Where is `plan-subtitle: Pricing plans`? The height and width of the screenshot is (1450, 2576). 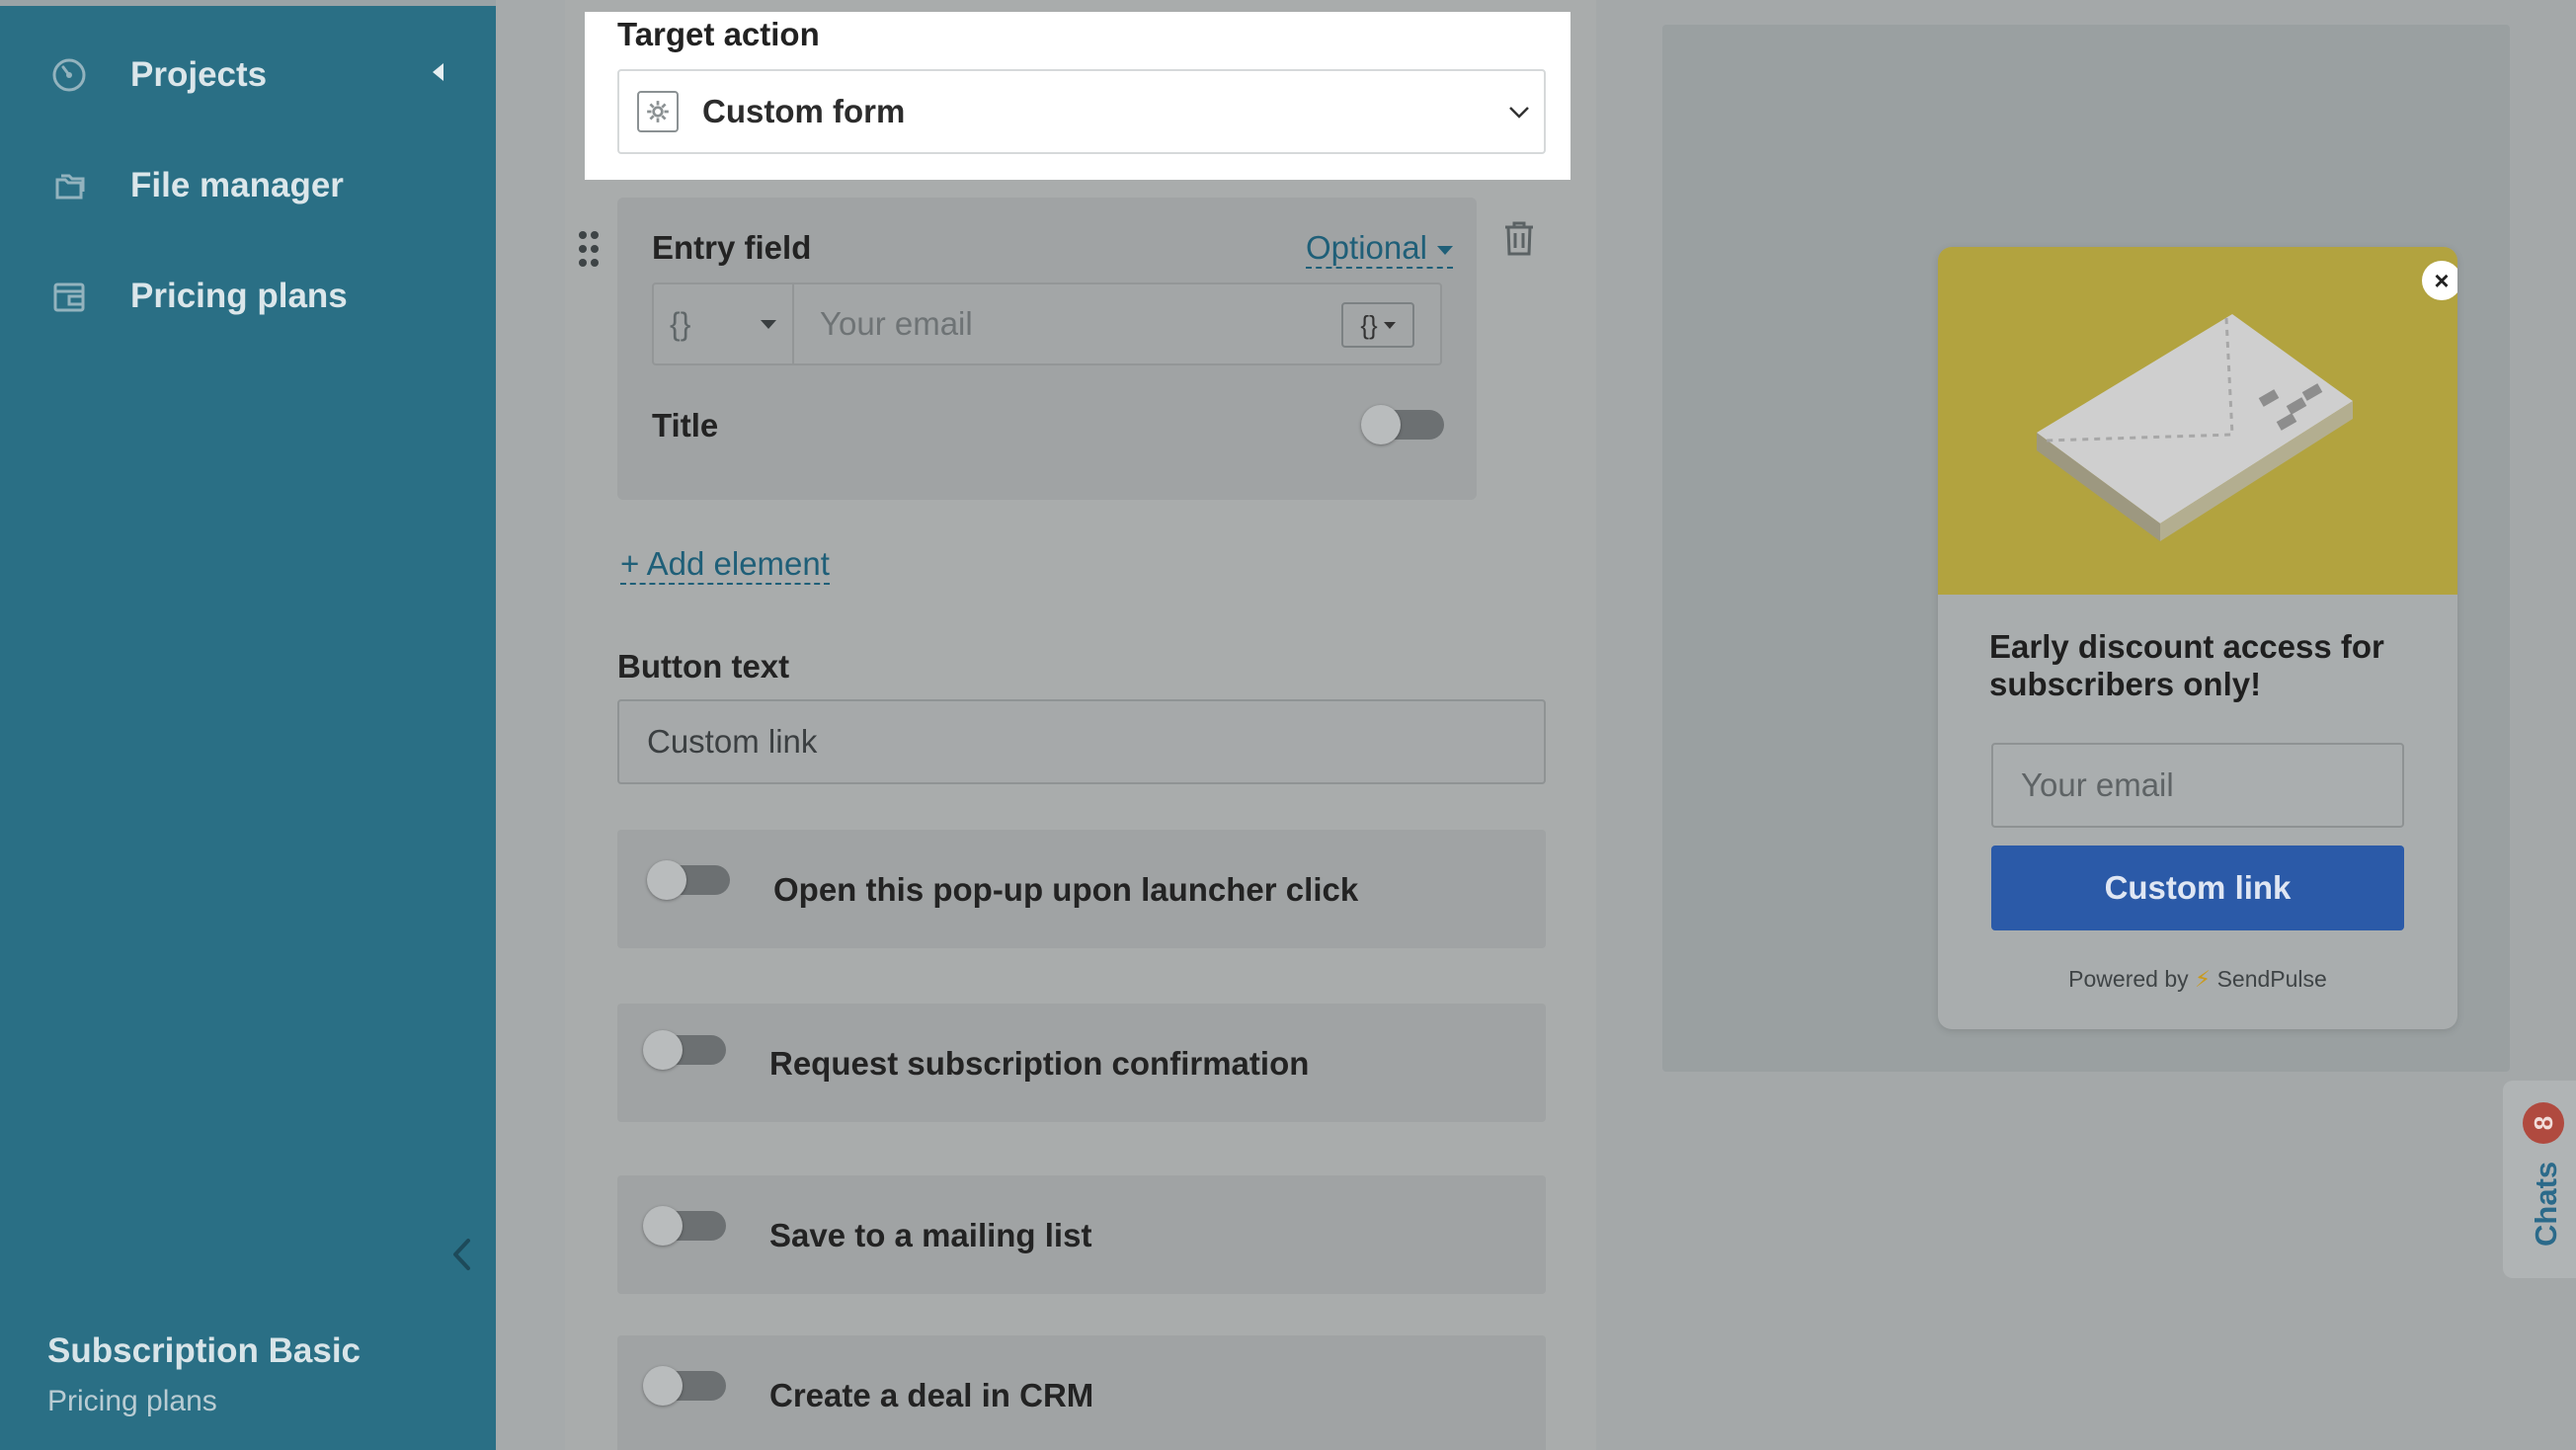
plan-subtitle: Pricing plans is located at coordinates (132, 1401).